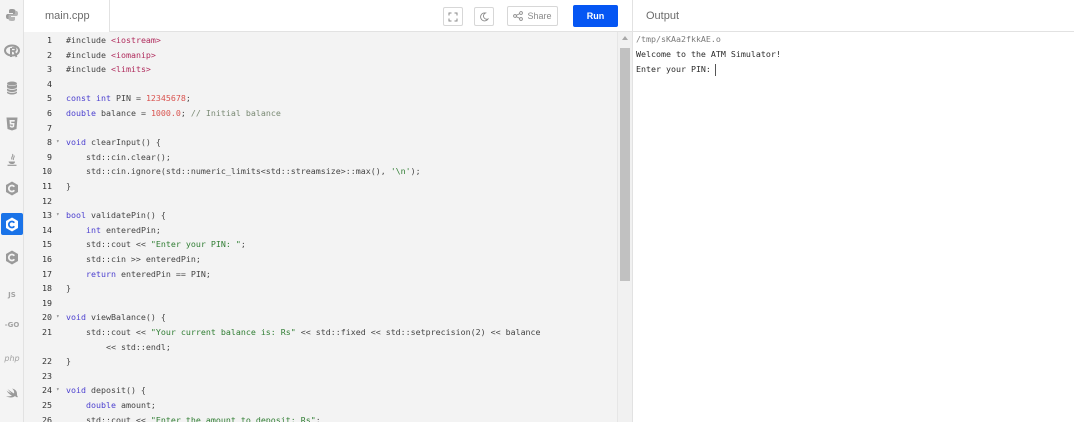 Image resolution: width=1074 pixels, height=422 pixels. What do you see at coordinates (49, 127) in the screenshot?
I see `line-number: 7` at bounding box center [49, 127].